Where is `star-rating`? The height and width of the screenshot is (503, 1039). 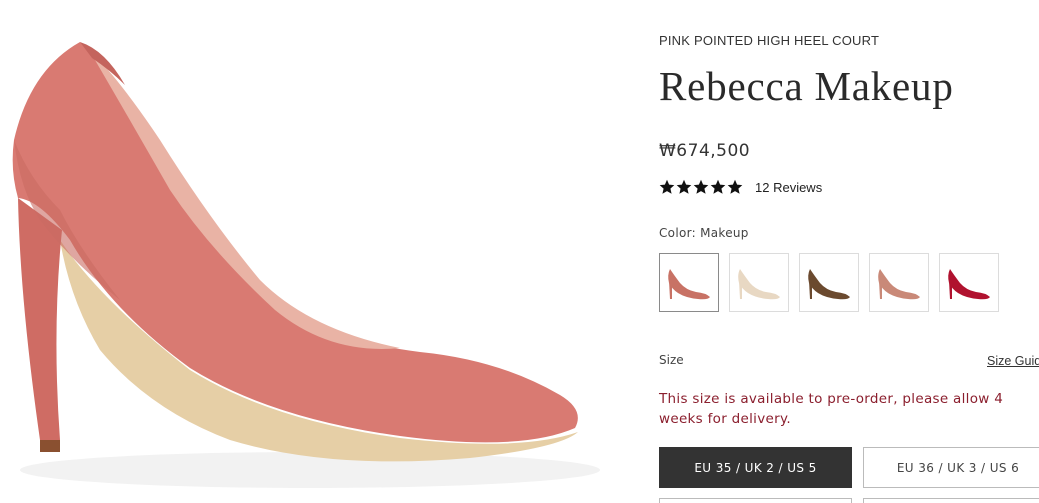
star-rating is located at coordinates (701, 187).